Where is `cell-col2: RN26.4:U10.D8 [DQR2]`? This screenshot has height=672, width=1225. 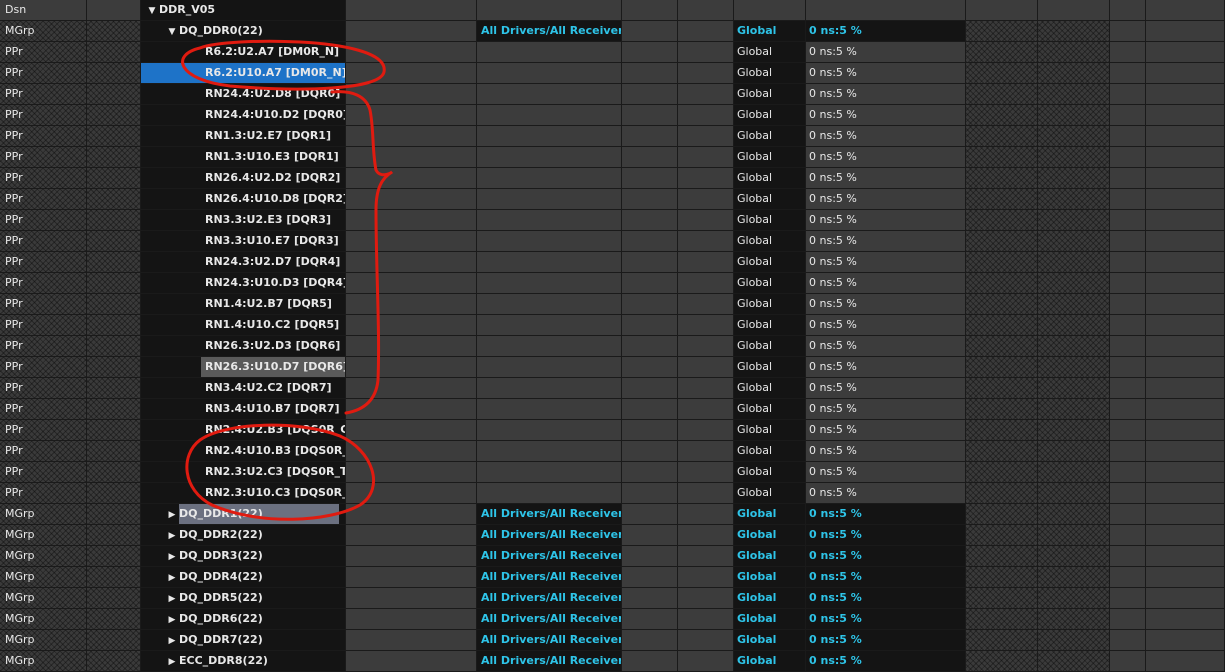 cell-col2: RN26.4:U10.D8 [DQR2] is located at coordinates (243, 199).